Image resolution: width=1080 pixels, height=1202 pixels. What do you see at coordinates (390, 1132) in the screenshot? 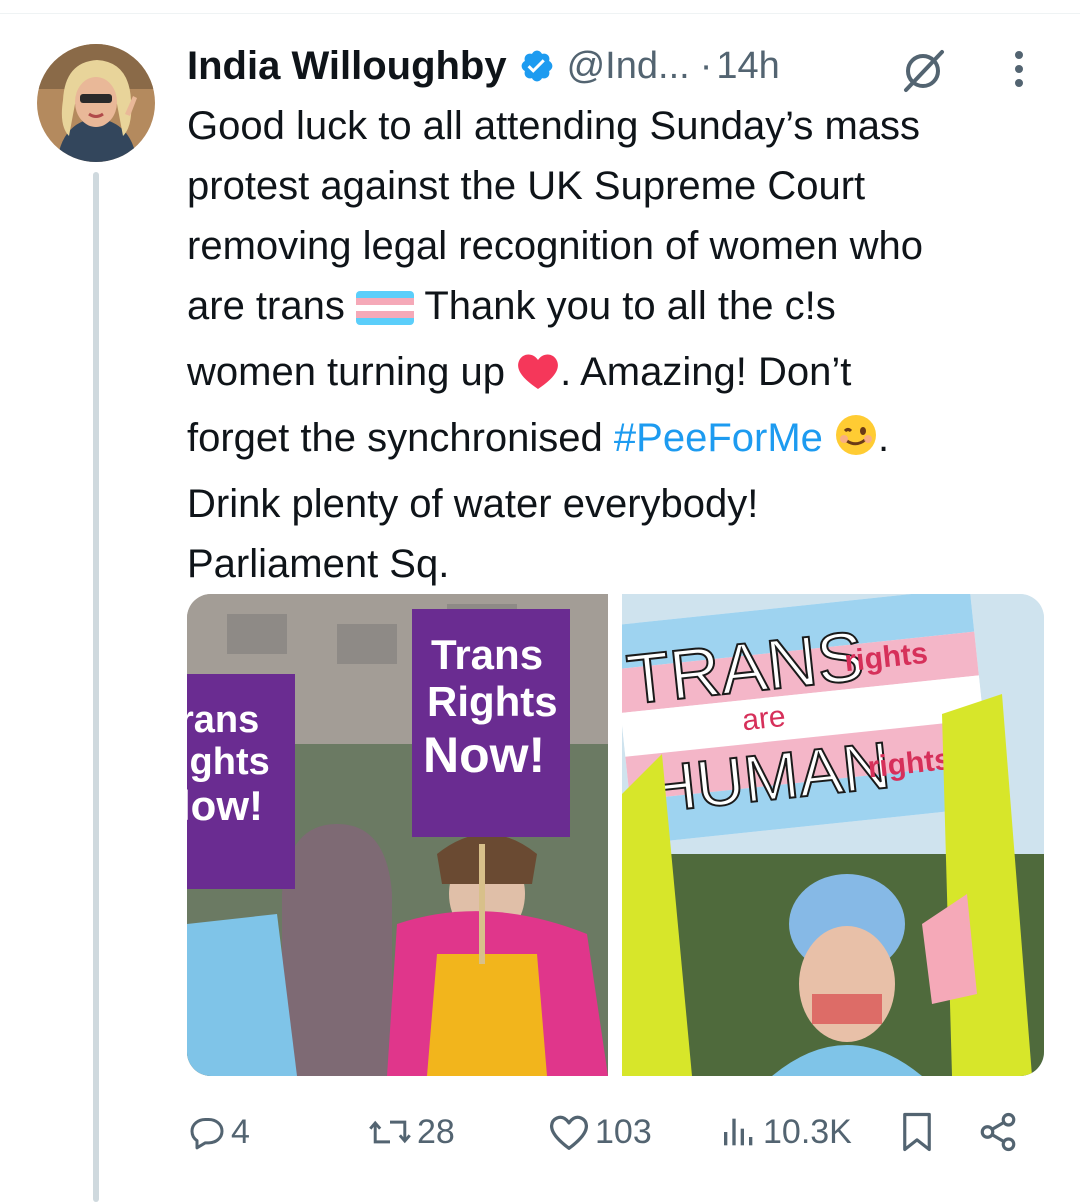
I see `repost-icon` at bounding box center [390, 1132].